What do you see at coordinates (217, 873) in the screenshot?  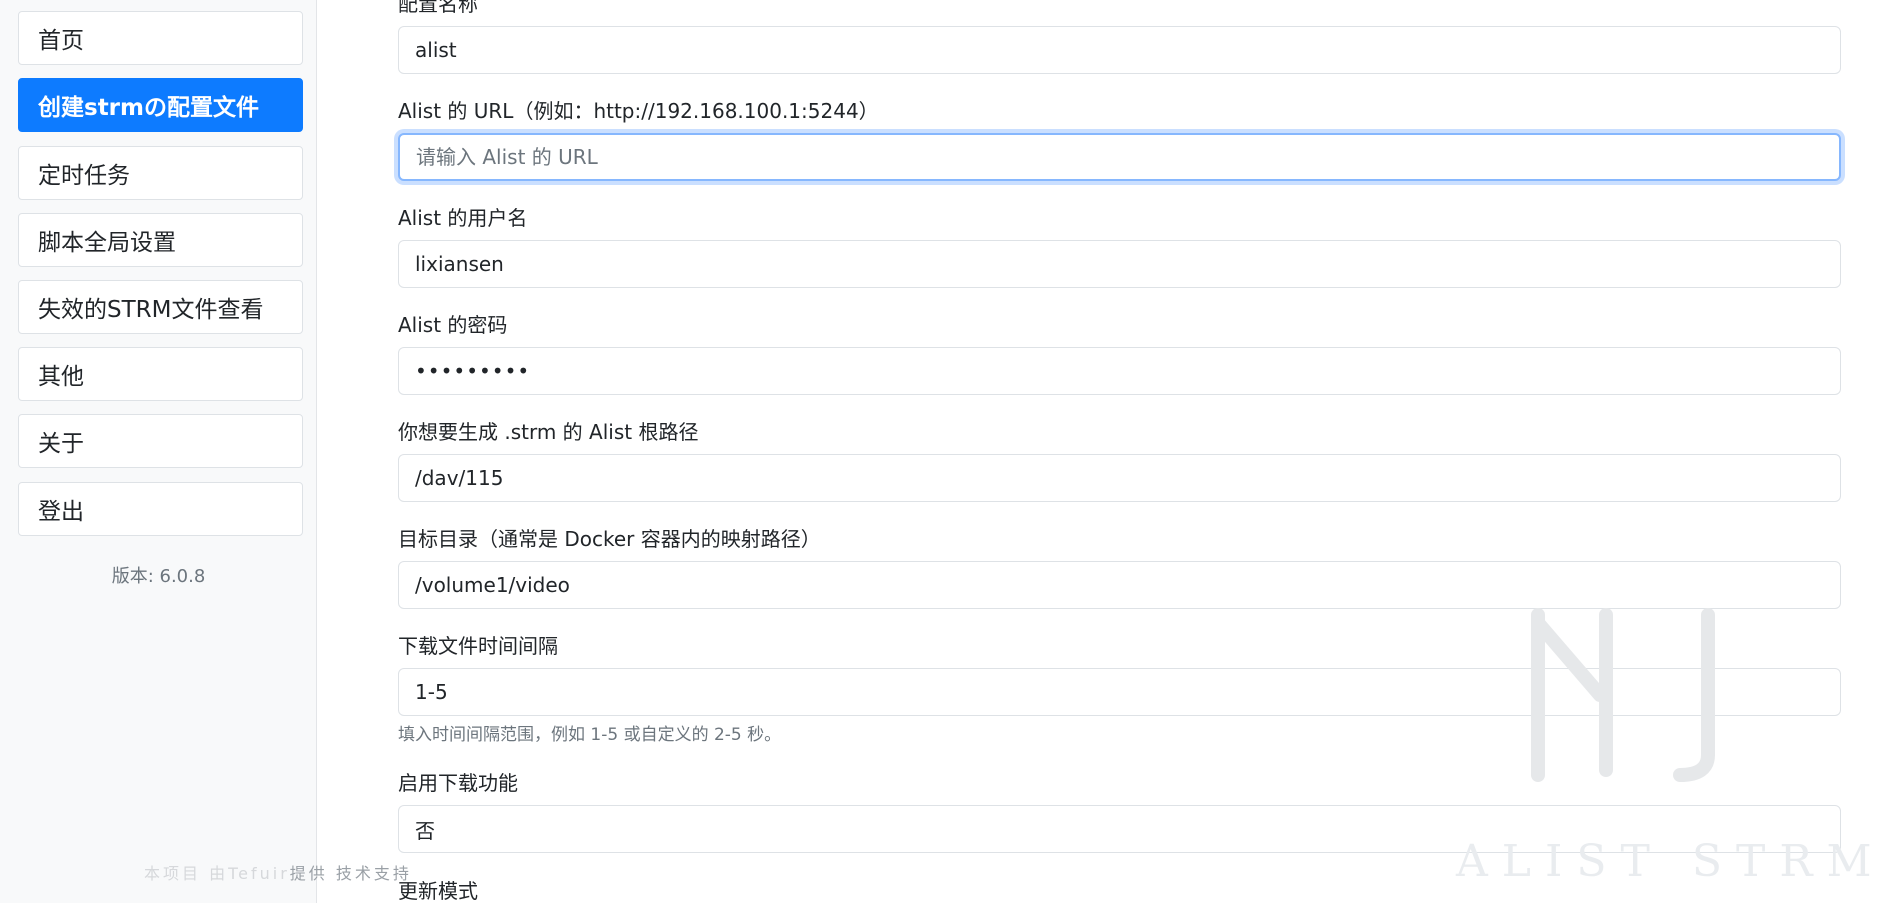 I see `credit-pre: 本项目 由Tefuir` at bounding box center [217, 873].